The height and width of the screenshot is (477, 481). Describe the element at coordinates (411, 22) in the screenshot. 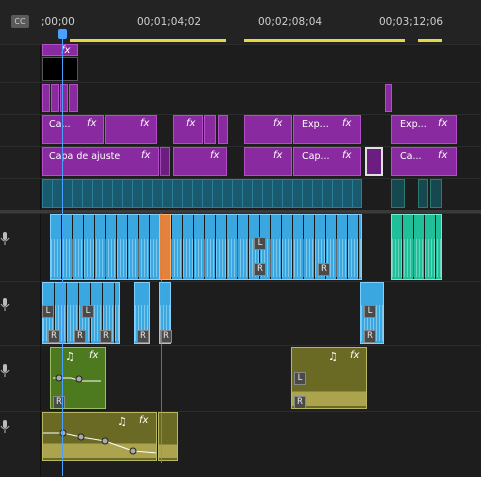

I see `timecode-3: 00;03;12;06` at that location.